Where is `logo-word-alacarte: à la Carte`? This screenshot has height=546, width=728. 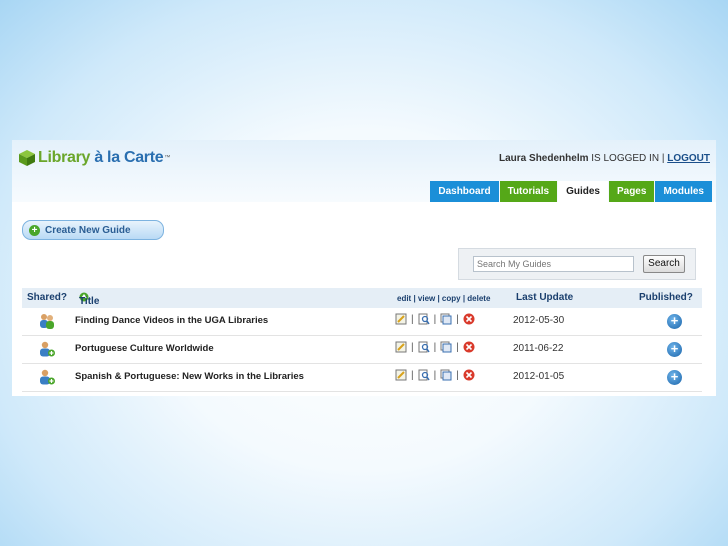 logo-word-alacarte: à la Carte is located at coordinates (129, 157).